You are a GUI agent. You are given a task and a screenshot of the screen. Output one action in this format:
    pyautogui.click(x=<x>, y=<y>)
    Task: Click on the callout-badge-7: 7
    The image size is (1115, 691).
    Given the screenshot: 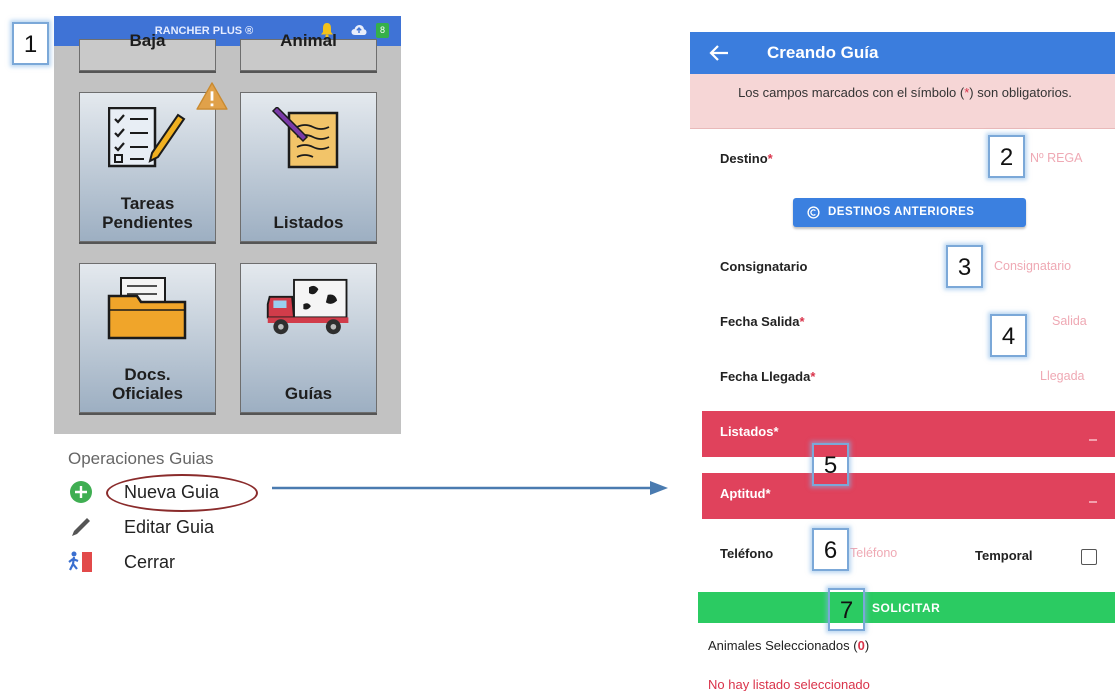 What is the action you would take?
    pyautogui.click(x=846, y=609)
    